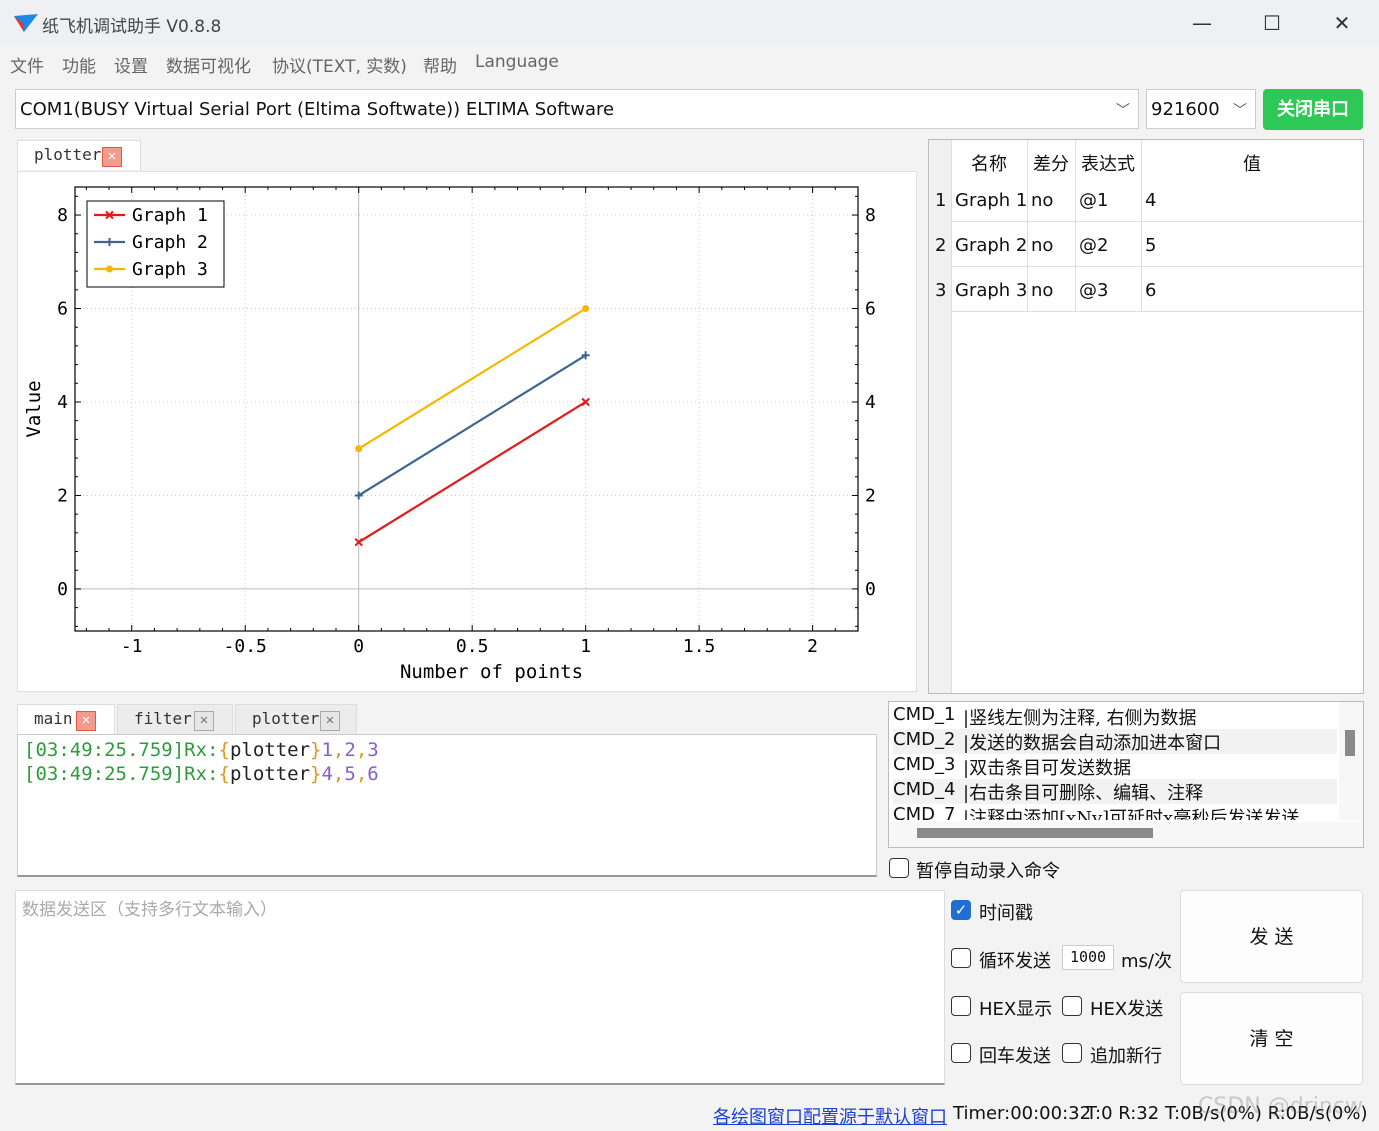  I want to click on table-cell-name: Graph 2, so click(991, 245).